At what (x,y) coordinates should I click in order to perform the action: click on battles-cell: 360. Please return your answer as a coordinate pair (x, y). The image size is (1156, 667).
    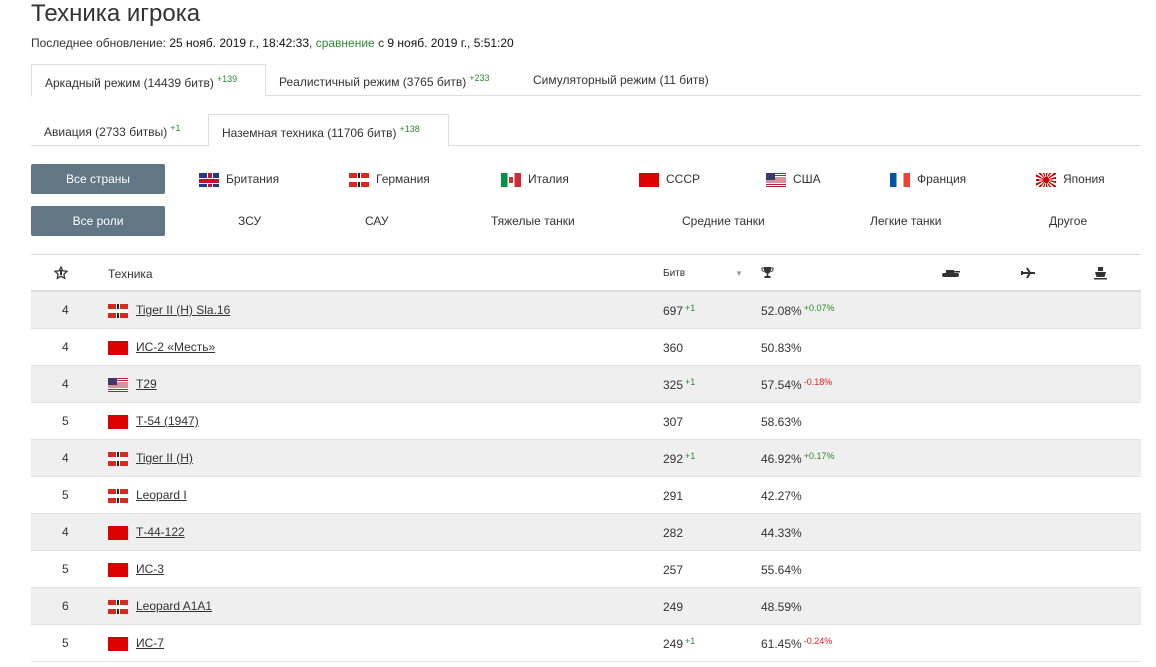
    Looking at the image, I should click on (674, 347).